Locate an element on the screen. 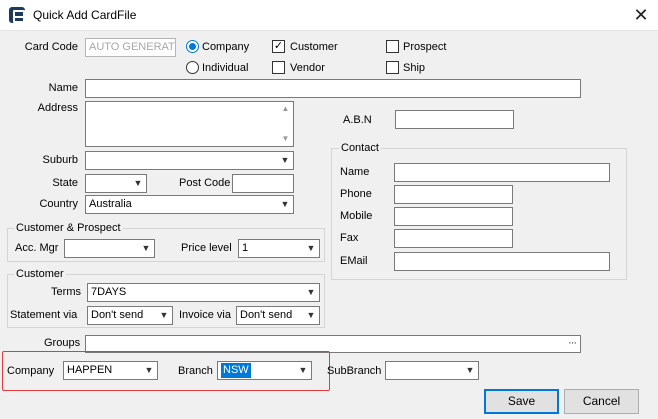  customer-prospect-group-title: Customer & Prospect is located at coordinates (68, 228).